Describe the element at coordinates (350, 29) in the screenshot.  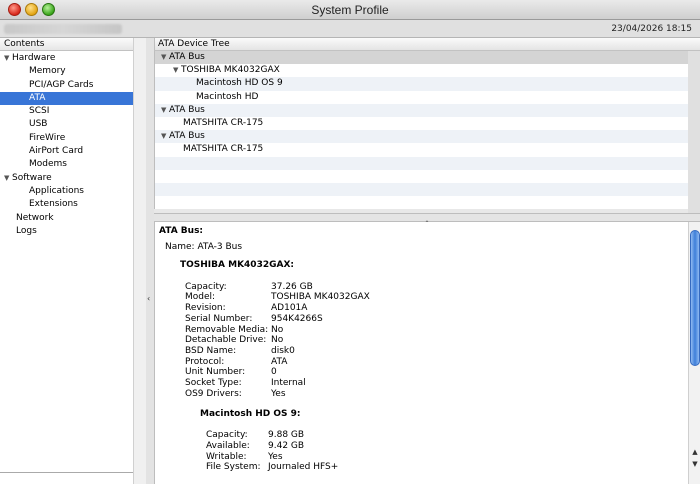
I see `toolbar: 23/04/2026 18:15` at that location.